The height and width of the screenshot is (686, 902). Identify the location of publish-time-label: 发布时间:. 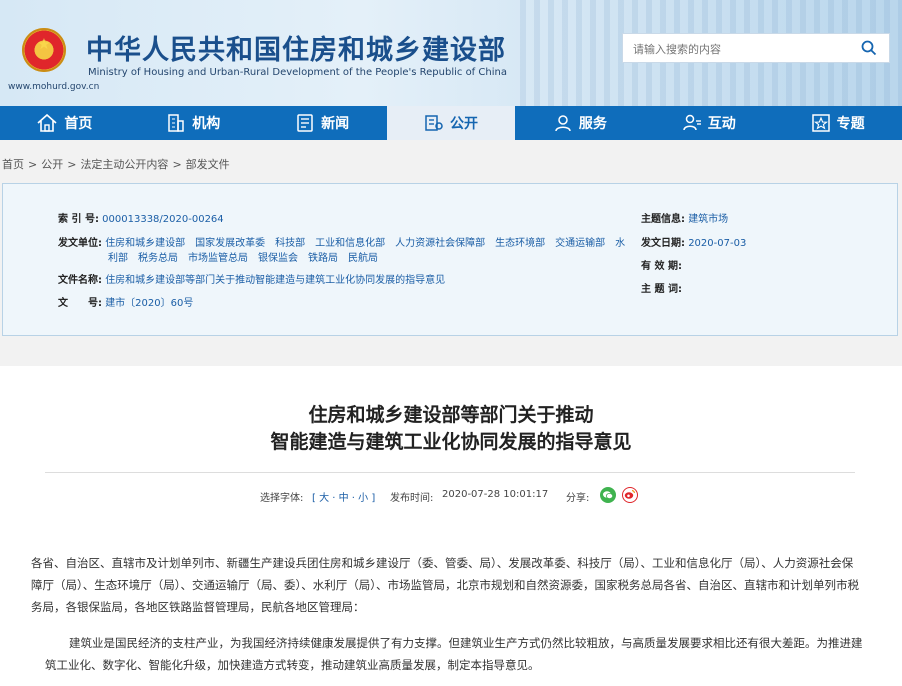
(412, 498).